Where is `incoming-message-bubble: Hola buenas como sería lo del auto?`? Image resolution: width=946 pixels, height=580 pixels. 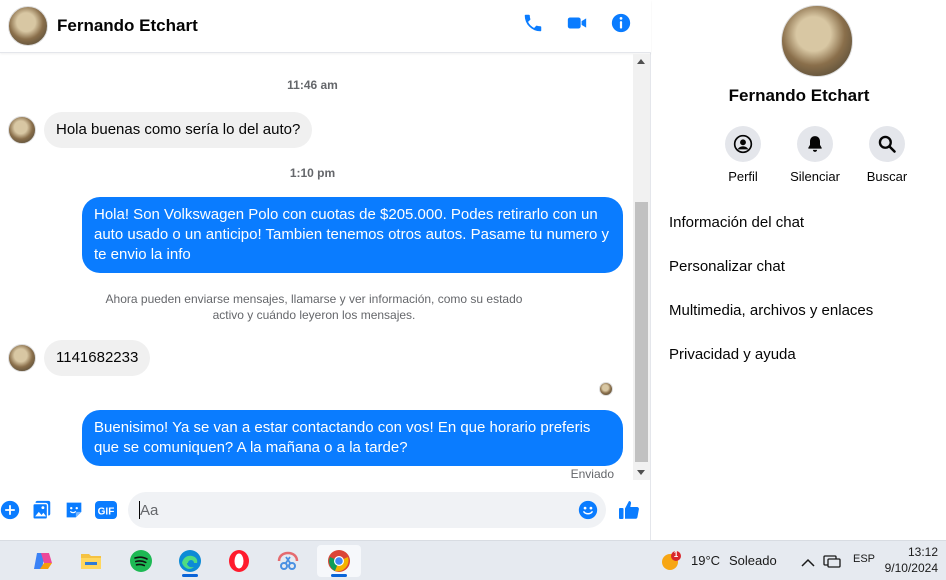
incoming-message-bubble: Hola buenas como sería lo del auto? is located at coordinates (178, 130).